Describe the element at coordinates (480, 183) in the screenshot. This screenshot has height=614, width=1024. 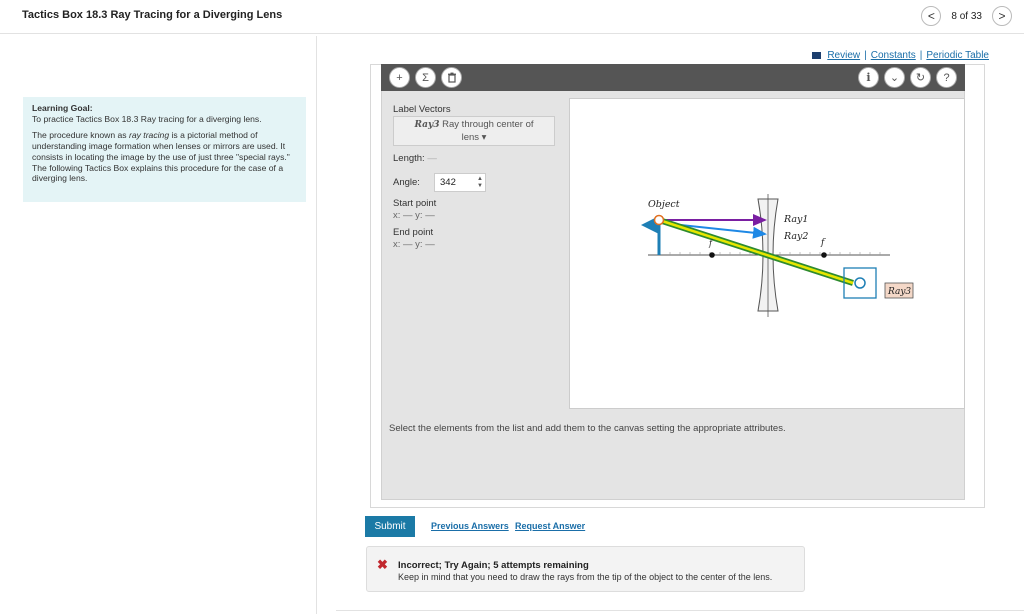
I see `angle-stepper: ▲ ▼` at that location.